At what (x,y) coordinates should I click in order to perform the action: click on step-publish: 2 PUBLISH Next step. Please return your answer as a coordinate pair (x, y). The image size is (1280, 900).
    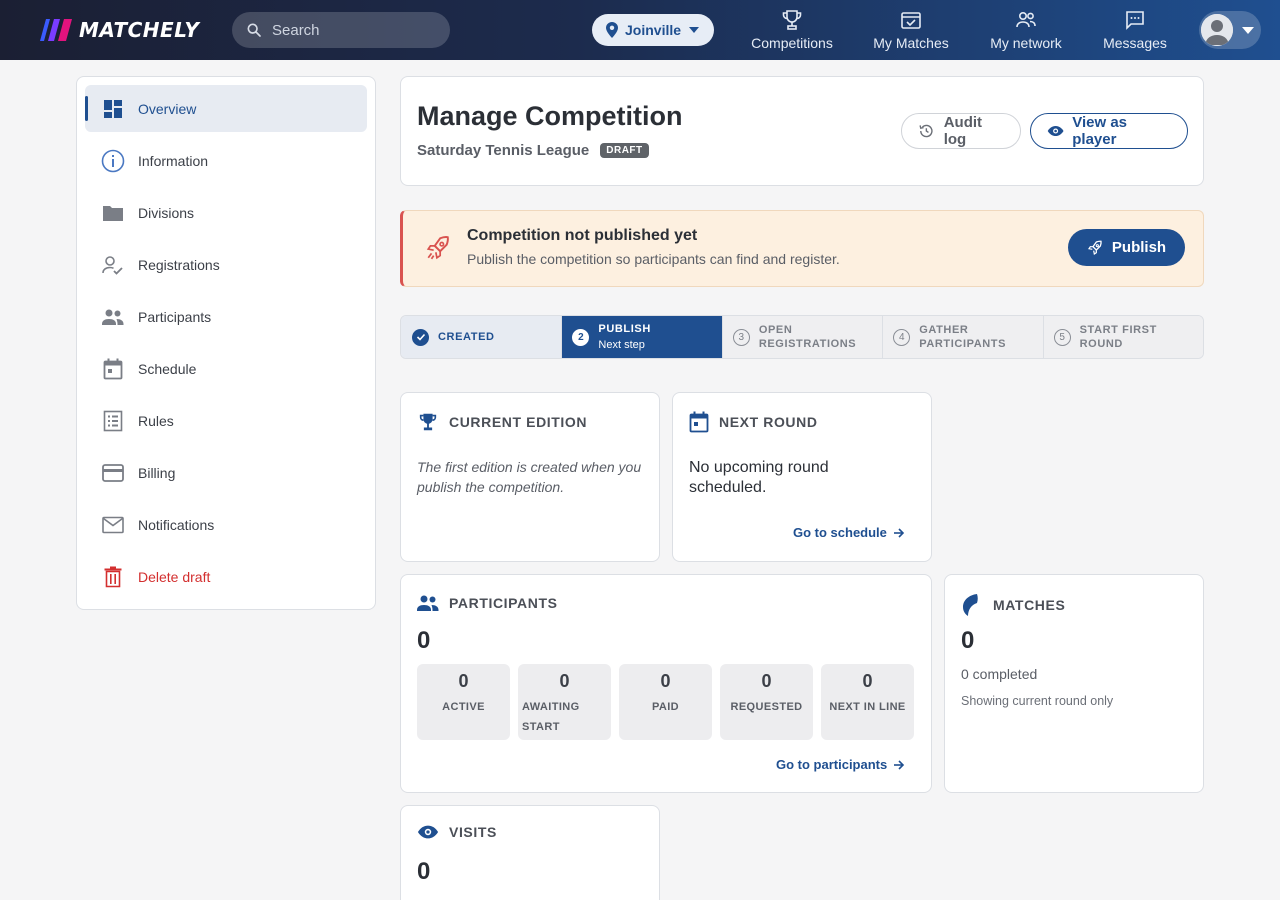
    Looking at the image, I should click on (642, 337).